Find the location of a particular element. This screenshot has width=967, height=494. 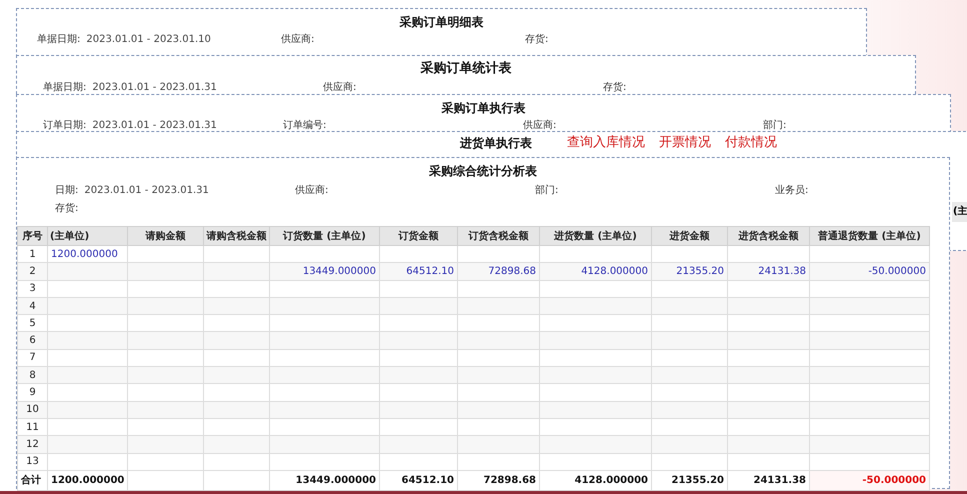

report-title: 采购订单统计表 is located at coordinates (466, 69).